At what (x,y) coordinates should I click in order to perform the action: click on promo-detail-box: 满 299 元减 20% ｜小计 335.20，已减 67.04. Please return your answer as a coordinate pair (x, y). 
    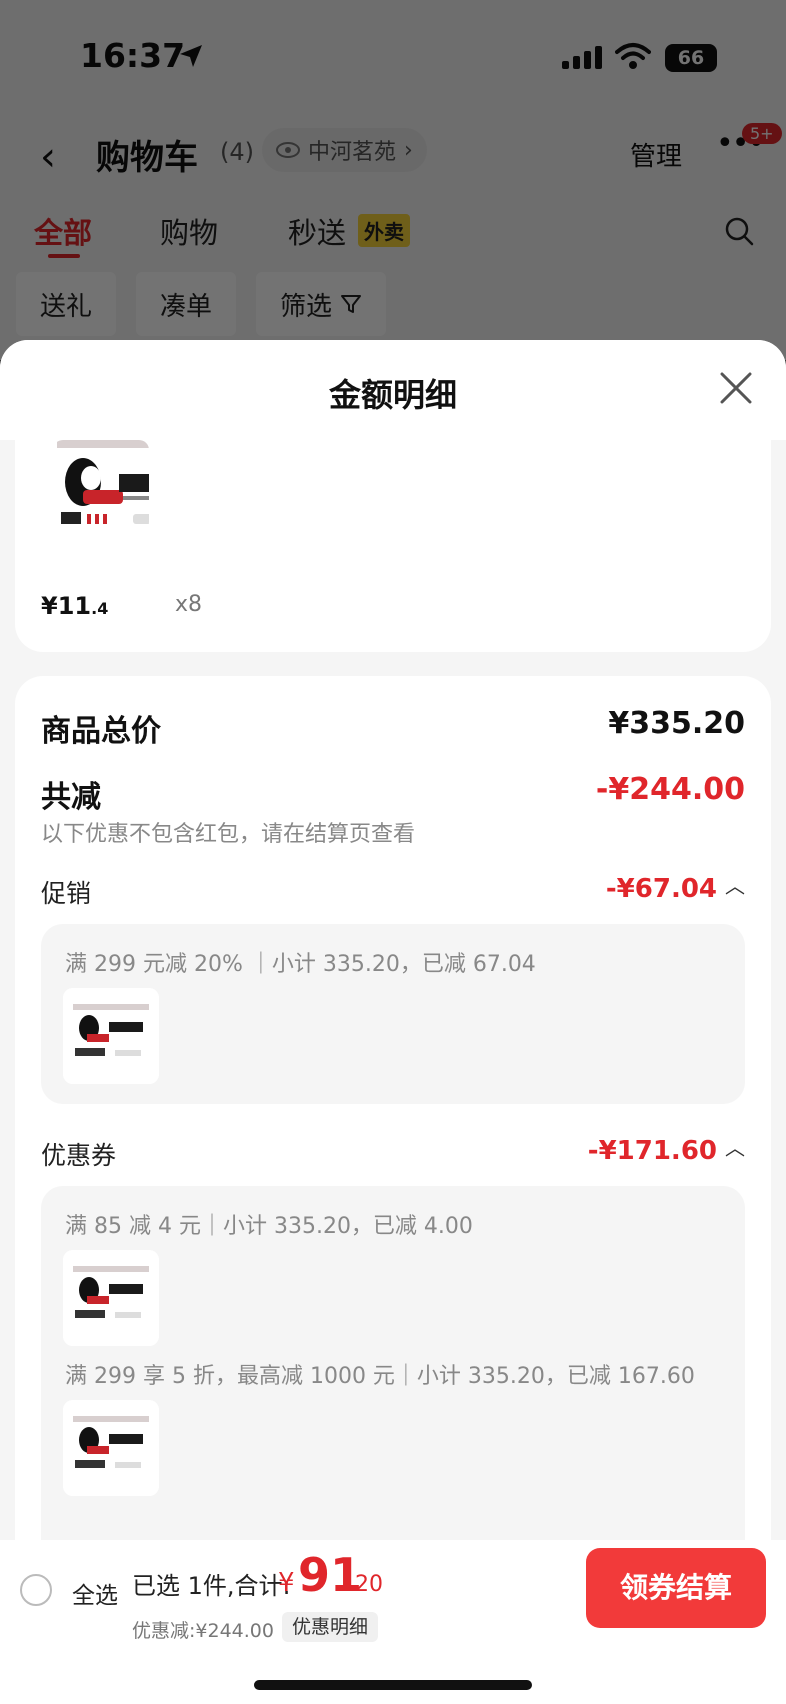
    Looking at the image, I should click on (393, 1014).